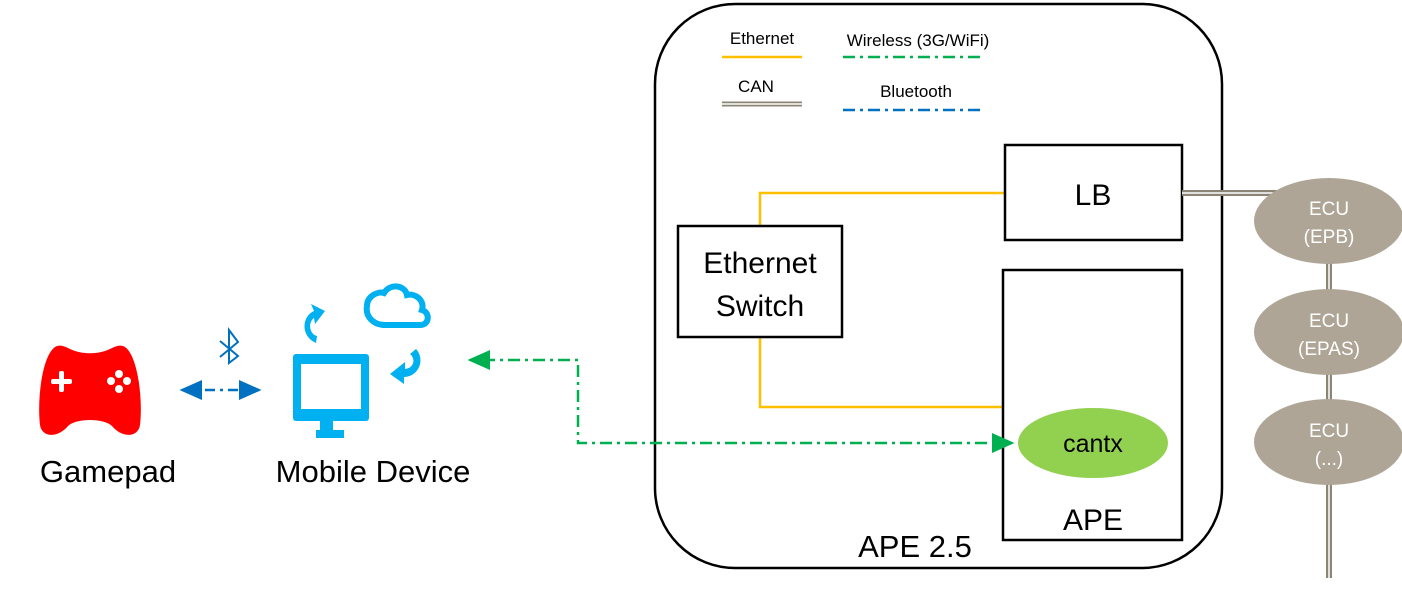  What do you see at coordinates (760, 306) in the screenshot?
I see `switch-label-2: Switch` at bounding box center [760, 306].